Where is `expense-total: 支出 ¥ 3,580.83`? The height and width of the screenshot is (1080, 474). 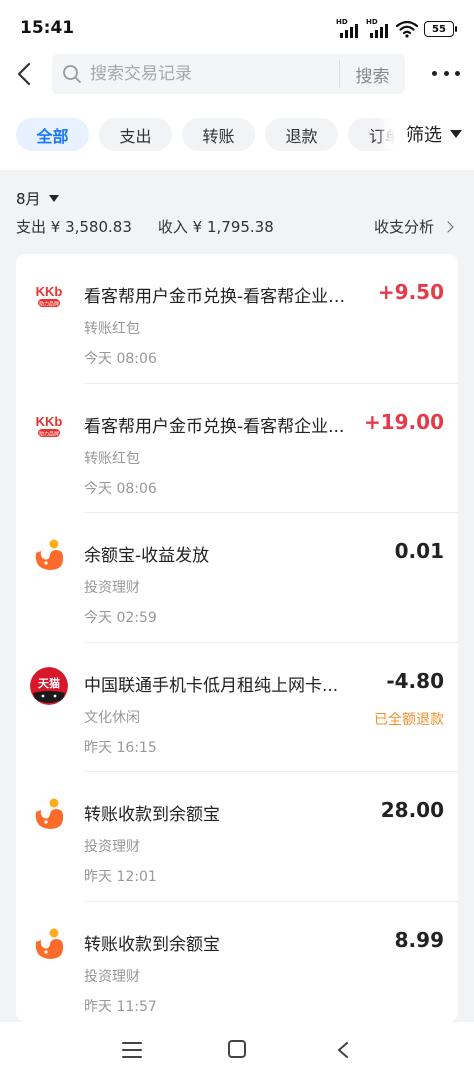 expense-total: 支出 ¥ 3,580.83 is located at coordinates (74, 227).